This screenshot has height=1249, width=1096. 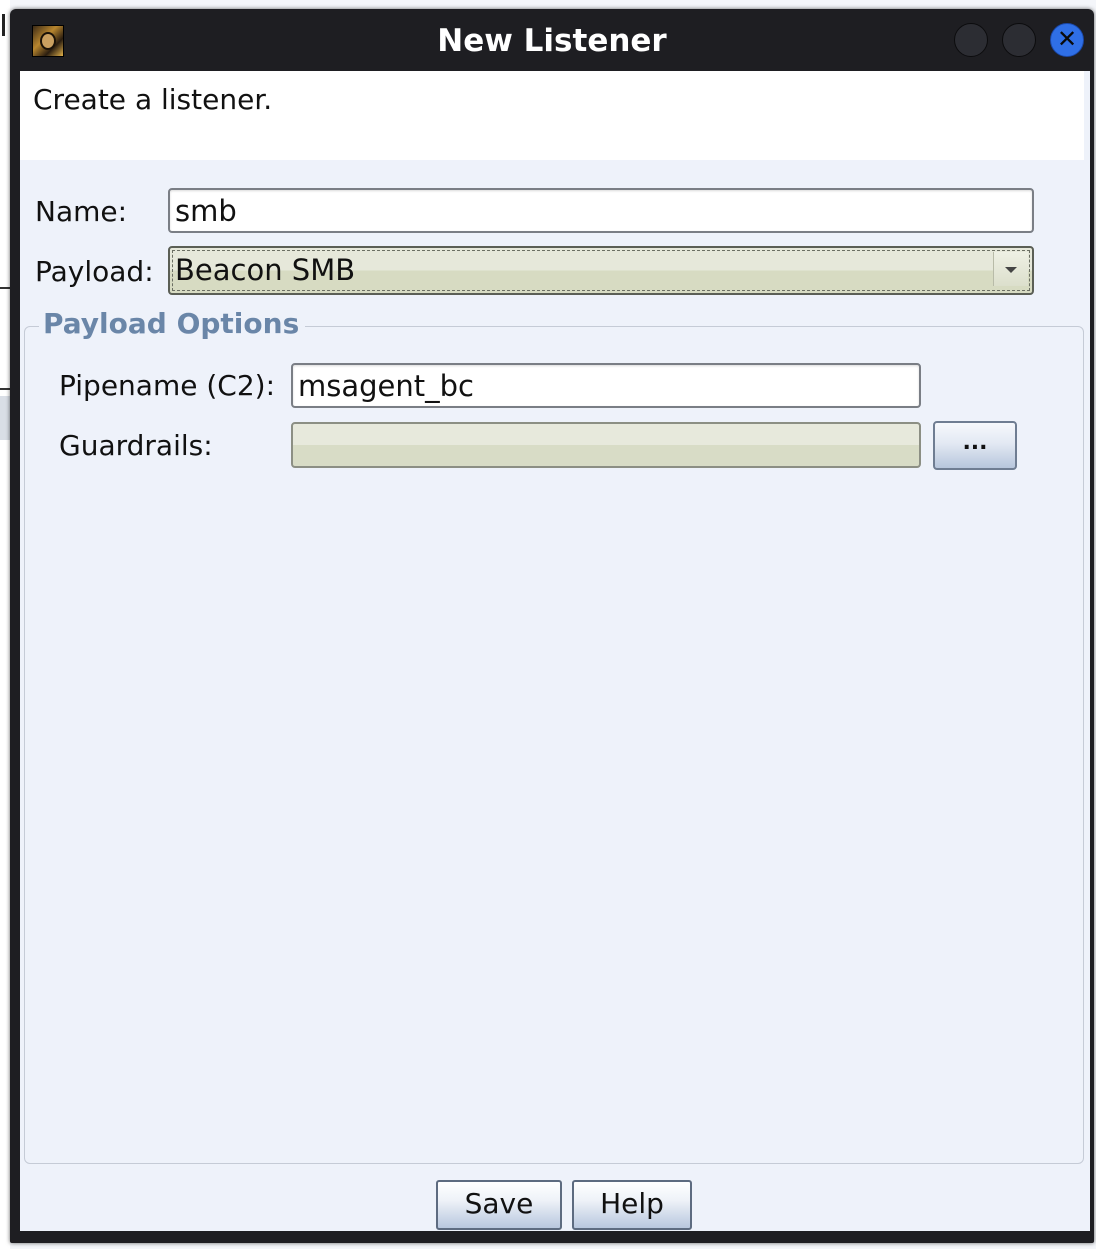 What do you see at coordinates (606, 445) in the screenshot?
I see `guardrails-field` at bounding box center [606, 445].